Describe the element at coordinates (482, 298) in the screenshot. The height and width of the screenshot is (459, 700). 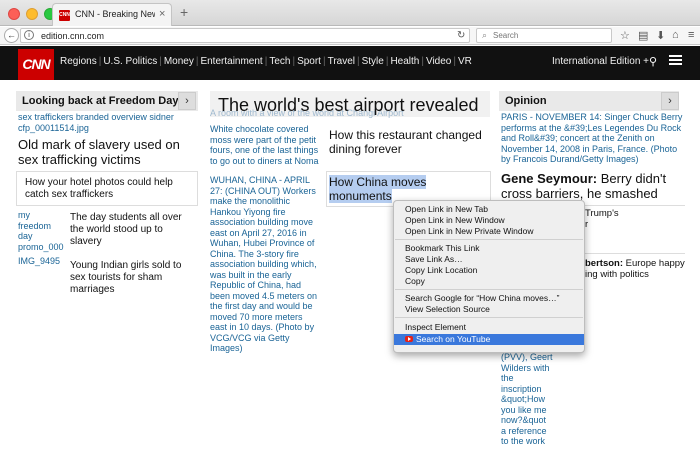
I see `menu-item-label: Search Google for “How China moves…”` at that location.